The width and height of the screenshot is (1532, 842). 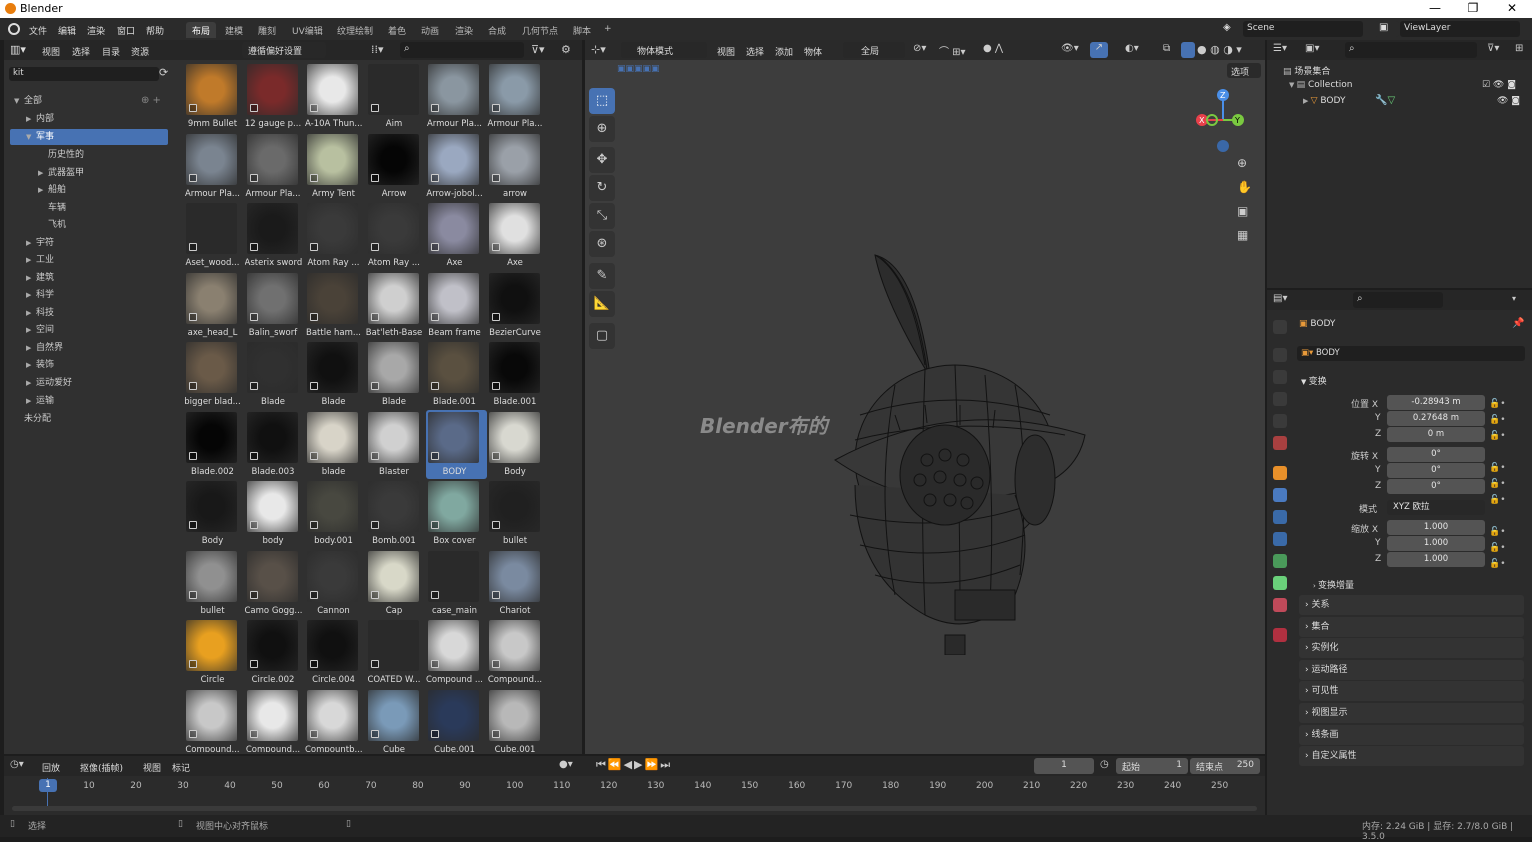 What do you see at coordinates (1436, 470) in the screenshot?
I see `rotation-y-field: 0°` at bounding box center [1436, 470].